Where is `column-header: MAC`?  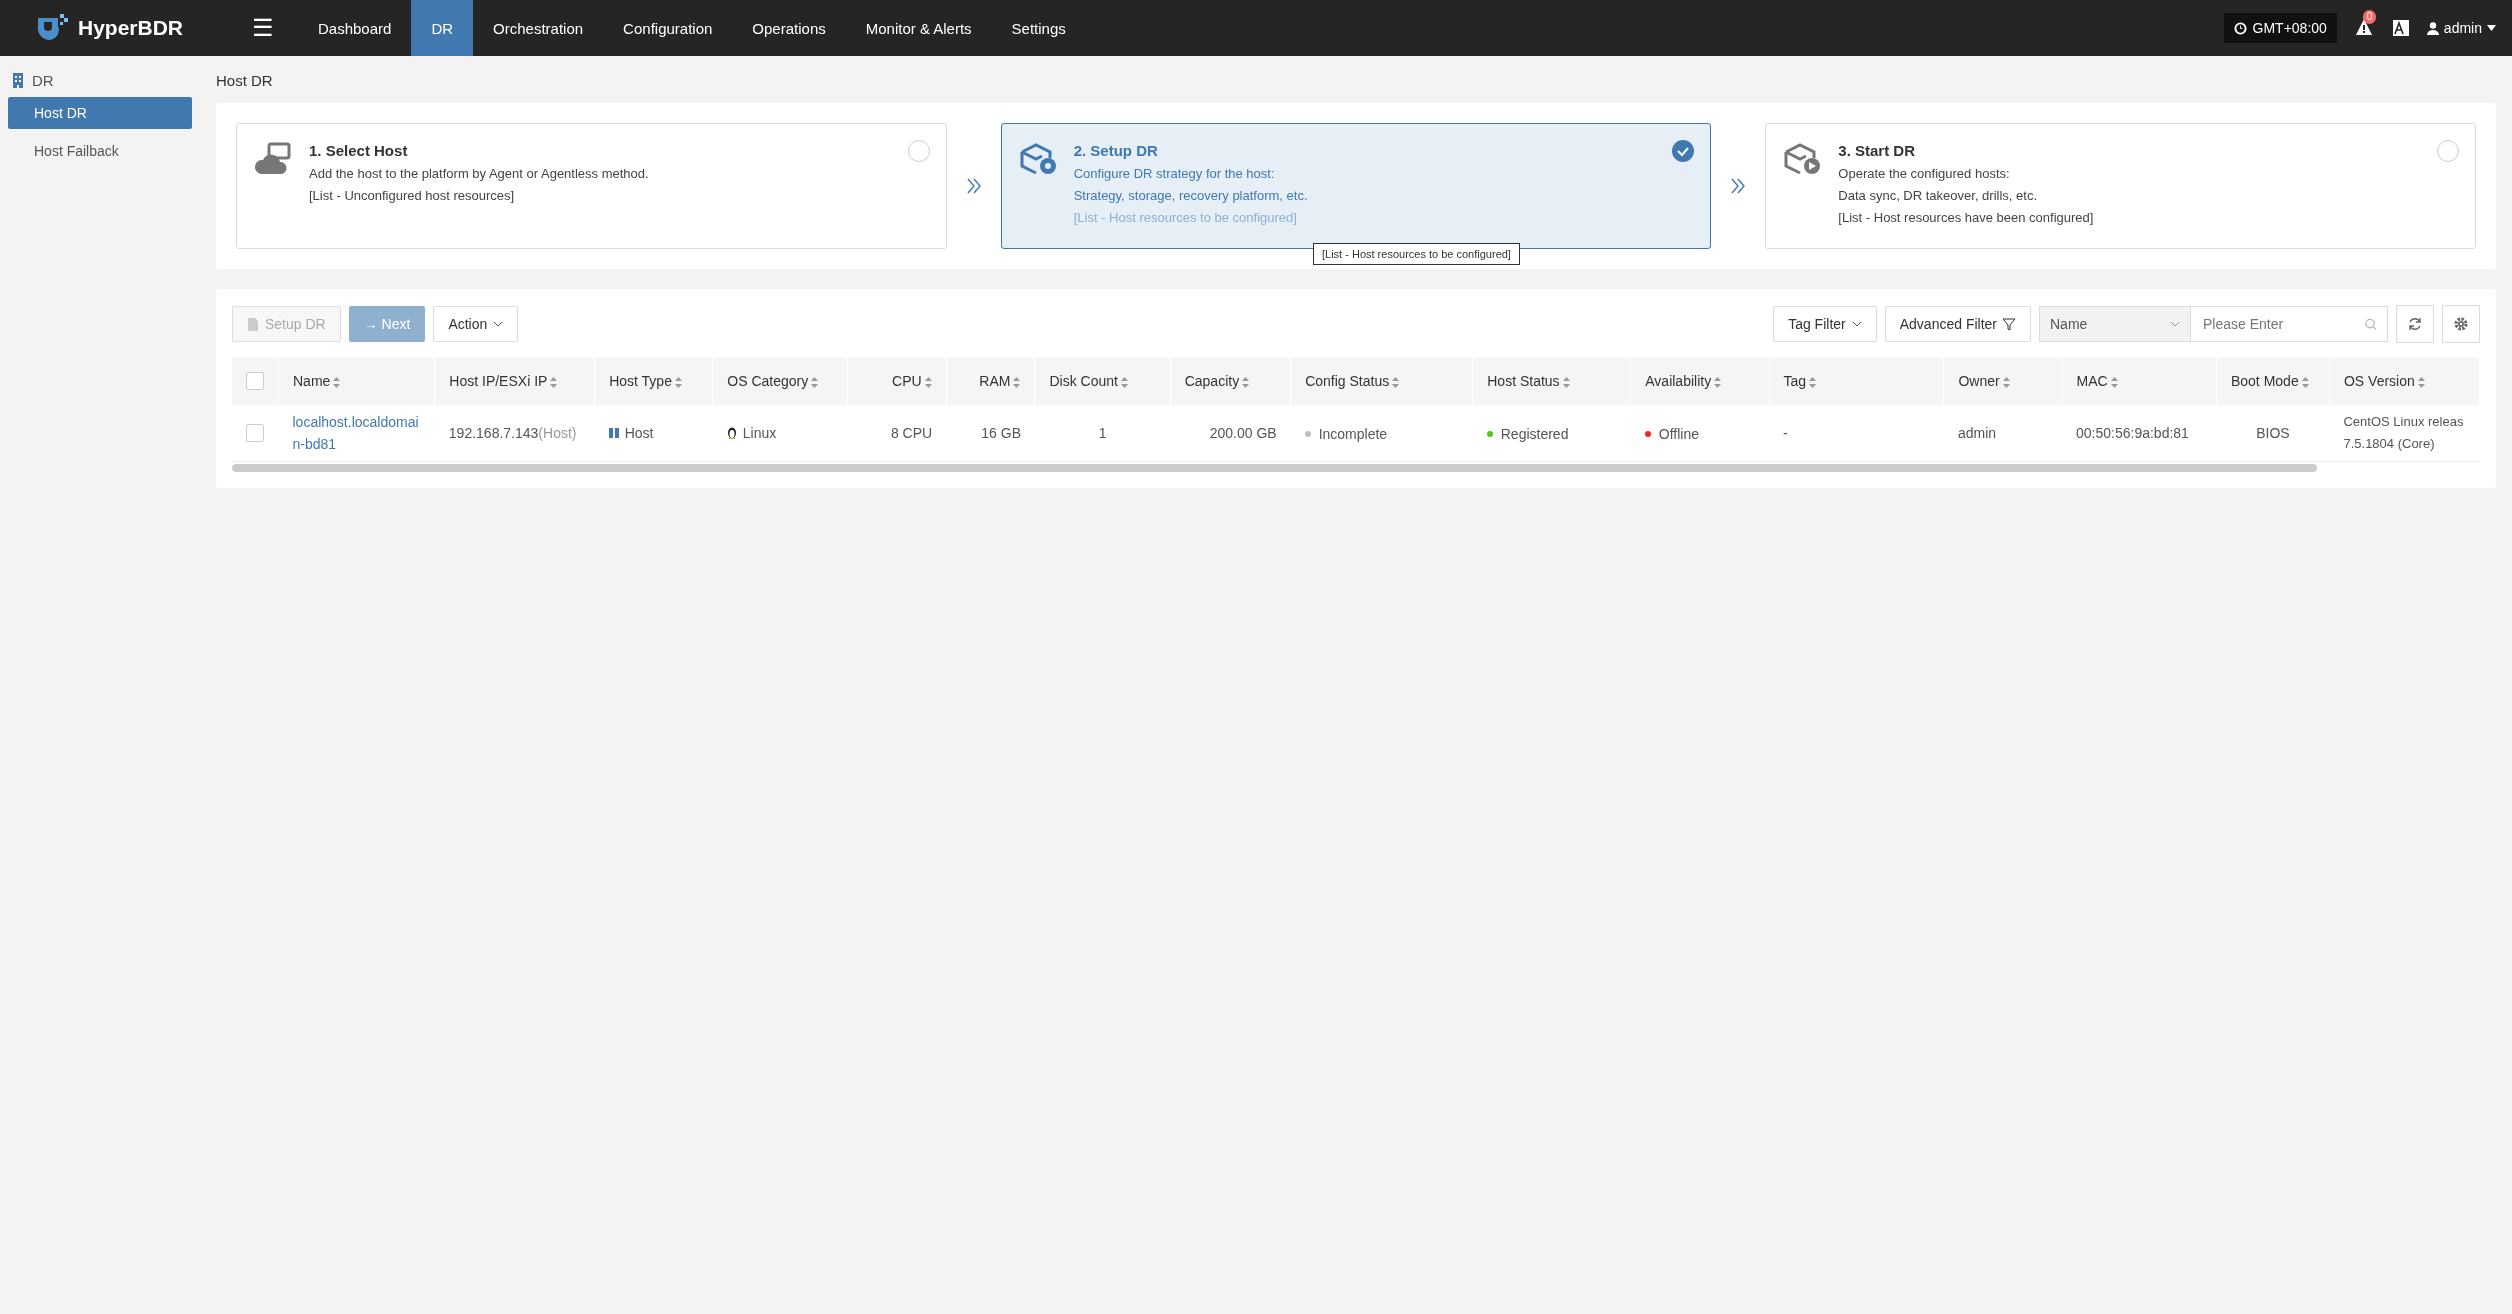 column-header: MAC is located at coordinates (2092, 381).